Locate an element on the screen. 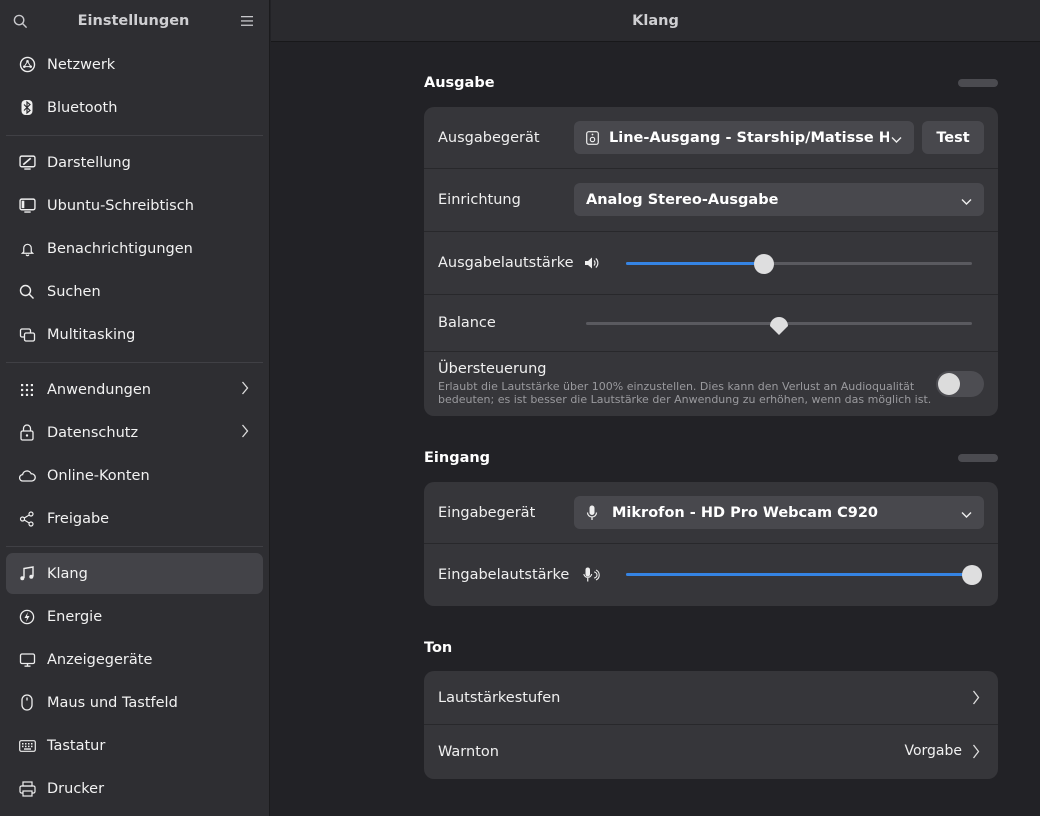 This screenshot has width=1040, height=816. sidebar-header: Einstellungen is located at coordinates (134, 21).